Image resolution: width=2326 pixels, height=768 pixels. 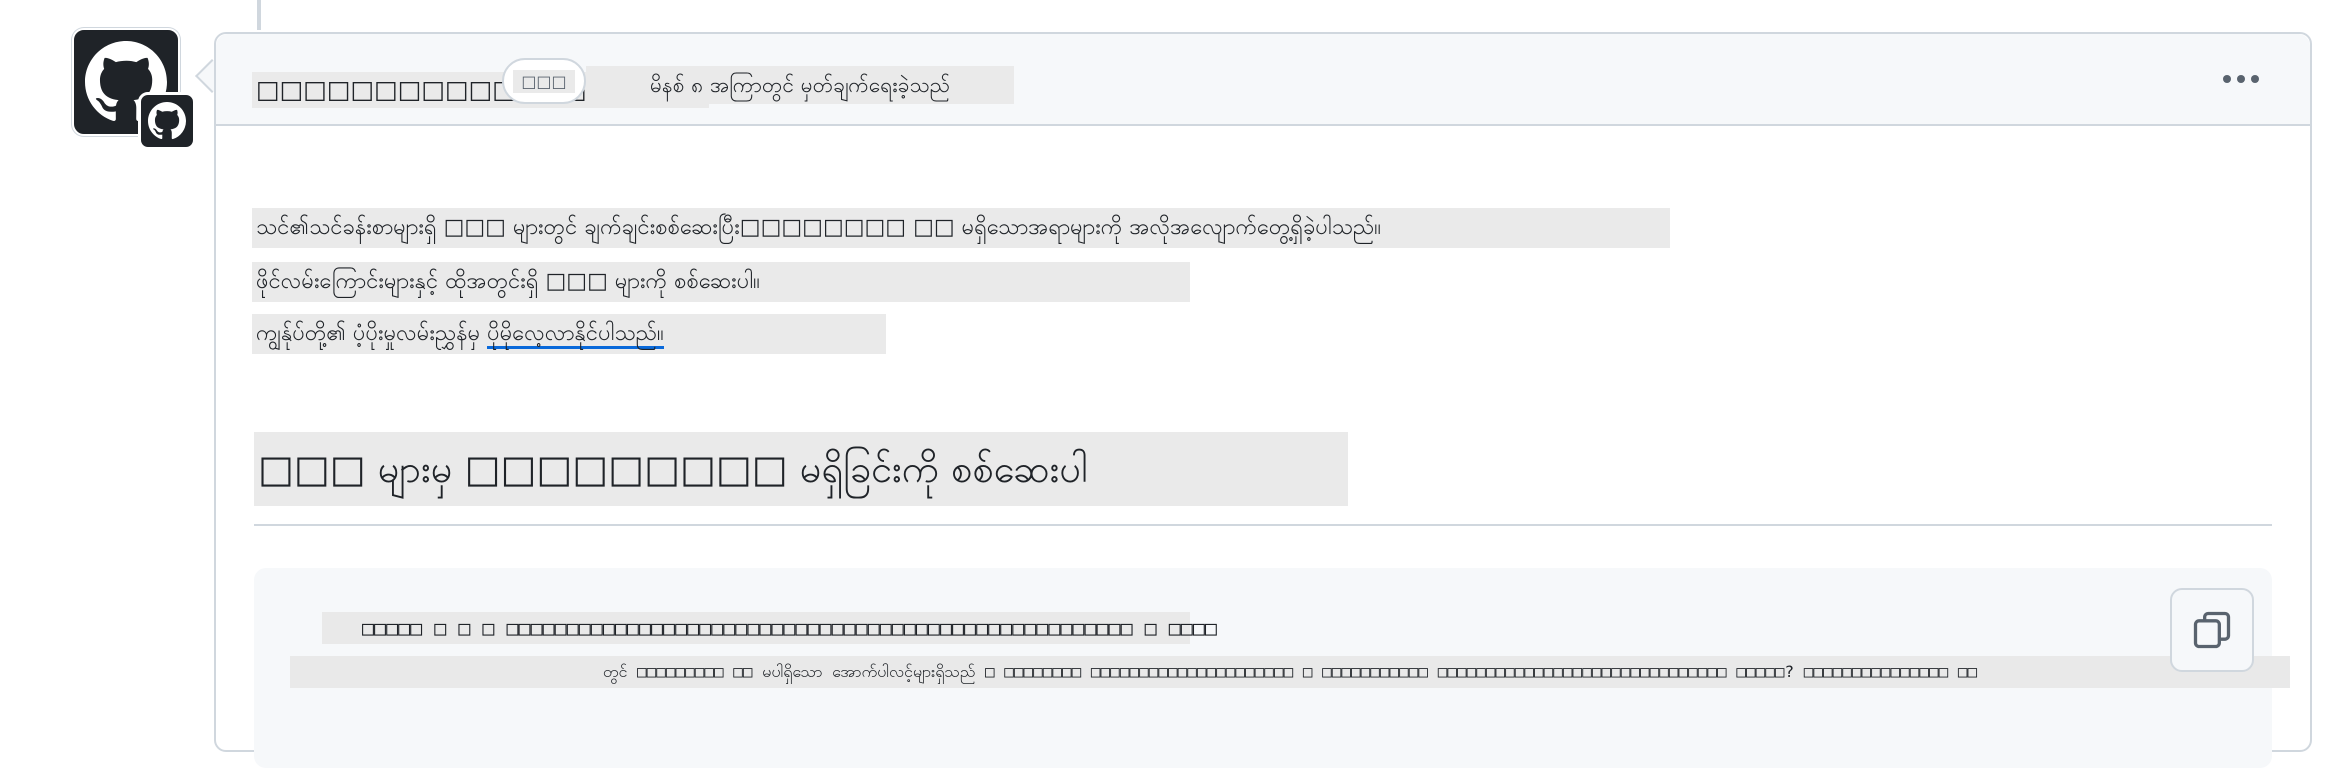 I want to click on role-badge-label: □□□, so click(x=544, y=81).